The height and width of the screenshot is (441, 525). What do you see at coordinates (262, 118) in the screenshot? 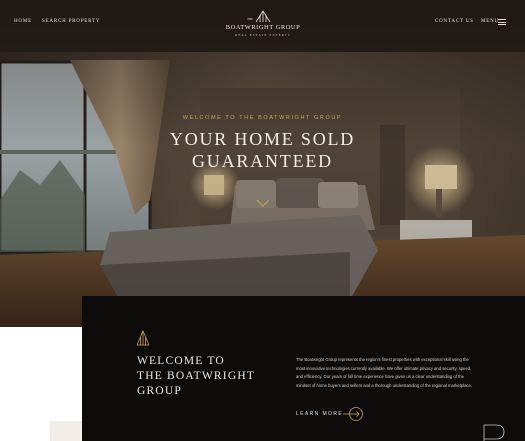
I see `hero-eyebrow: WELCOME TO THE BOATWRIGHT GROUP` at bounding box center [262, 118].